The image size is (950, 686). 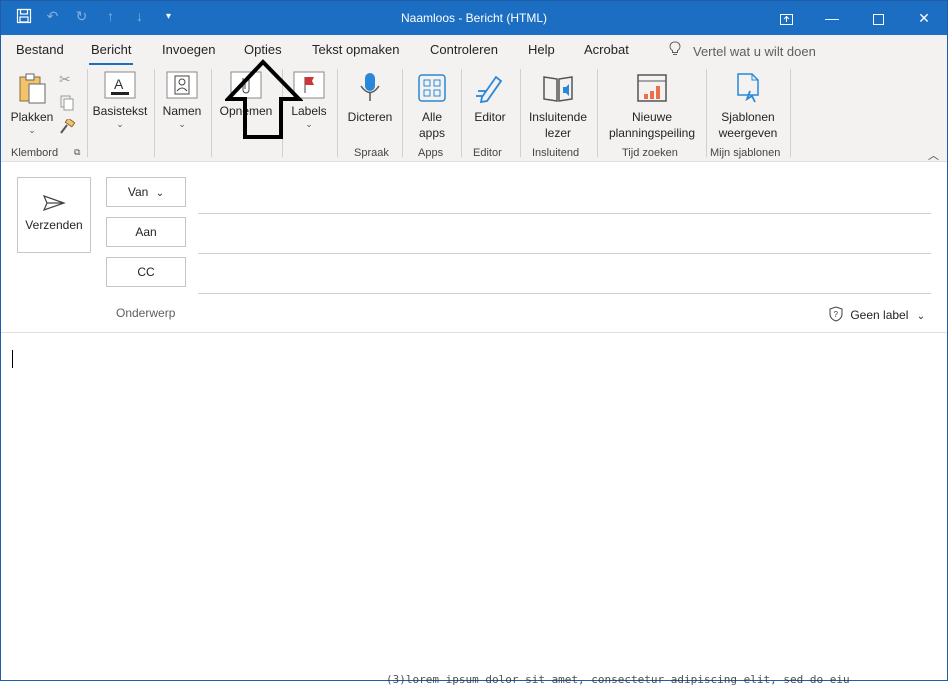 I want to click on cc-field, so click(x=564, y=293).